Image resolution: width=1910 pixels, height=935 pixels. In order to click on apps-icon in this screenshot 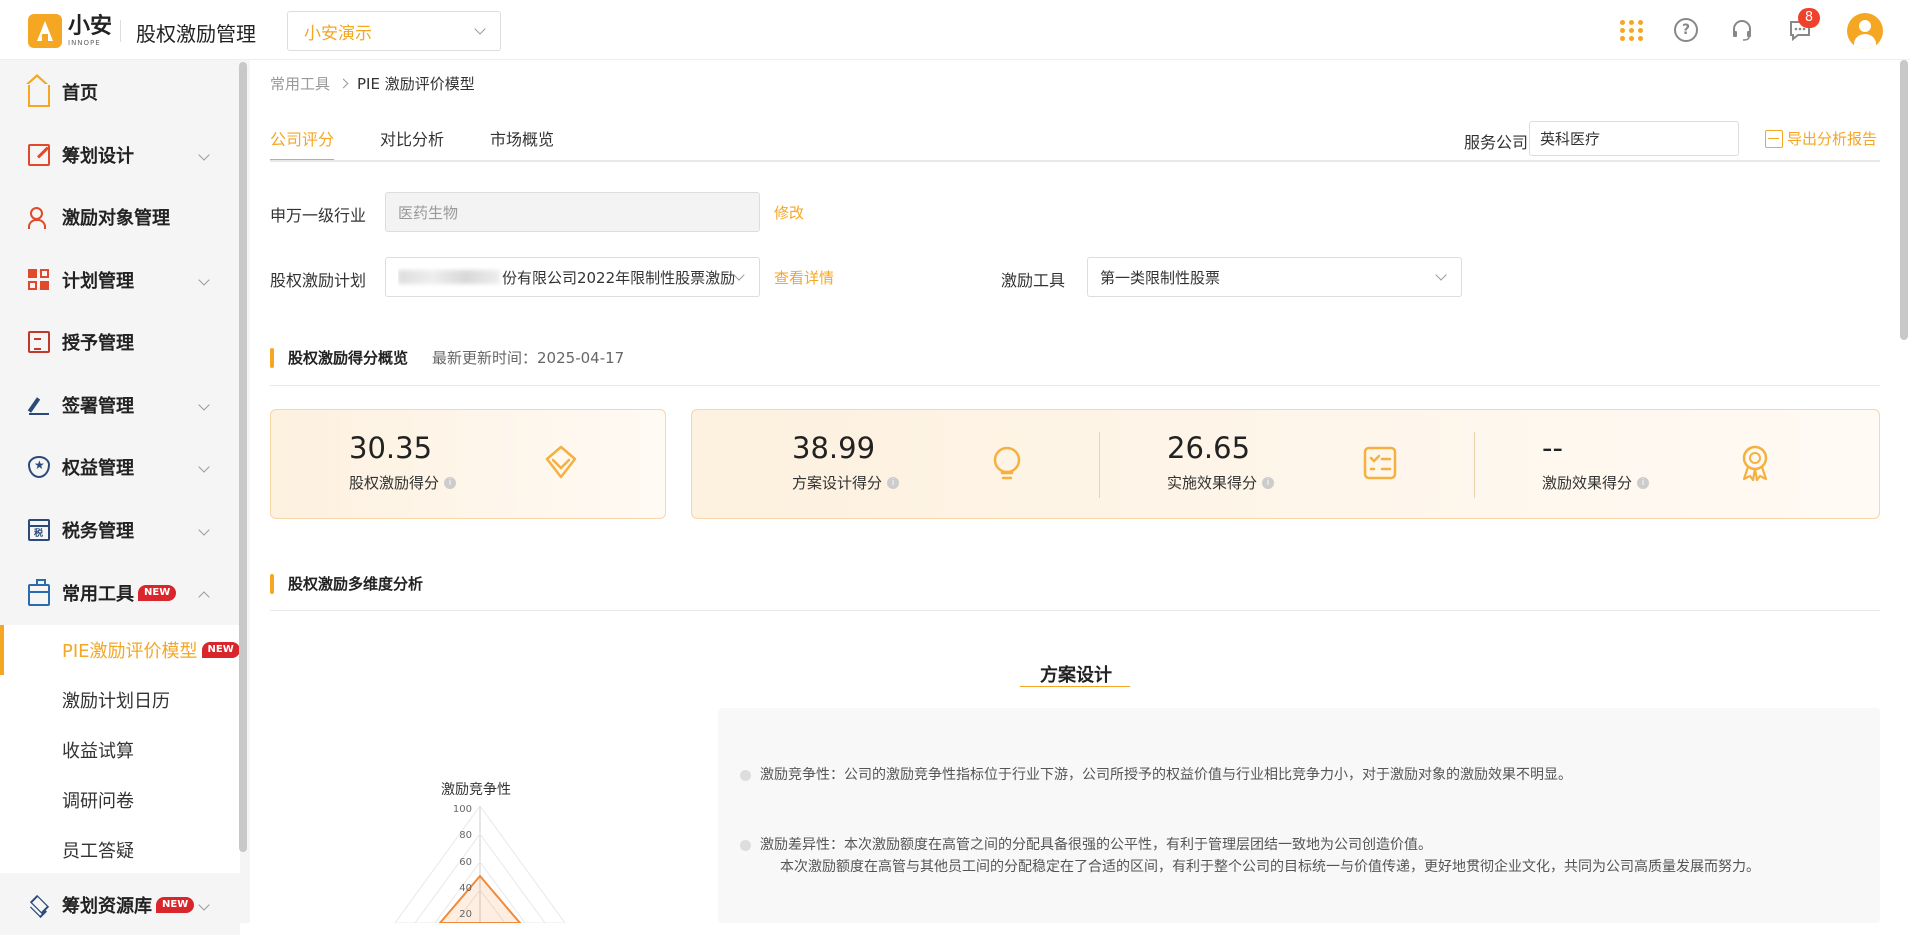, I will do `click(1632, 30)`.